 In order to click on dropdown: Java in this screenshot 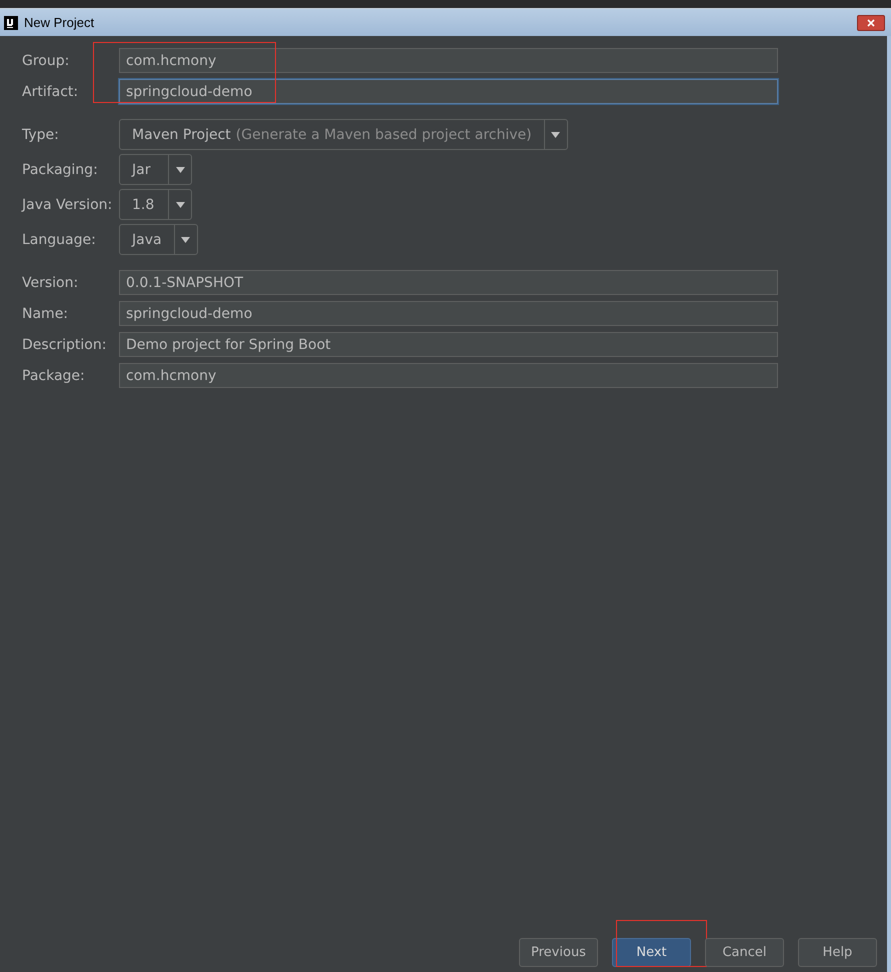, I will do `click(158, 239)`.